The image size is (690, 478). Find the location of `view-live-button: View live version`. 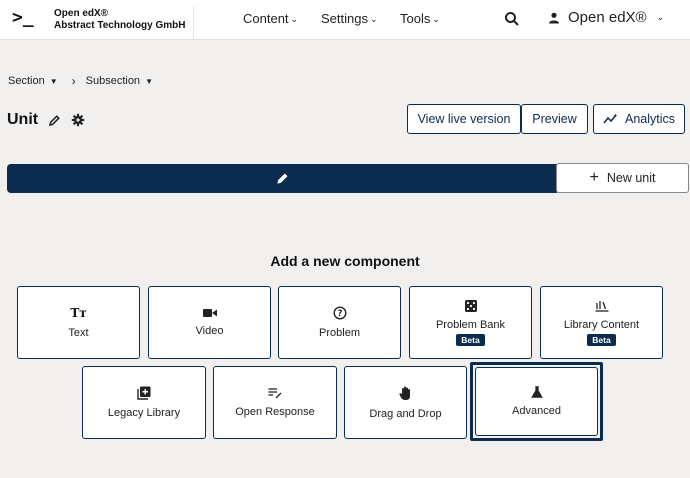

view-live-button: View live version is located at coordinates (464, 119).